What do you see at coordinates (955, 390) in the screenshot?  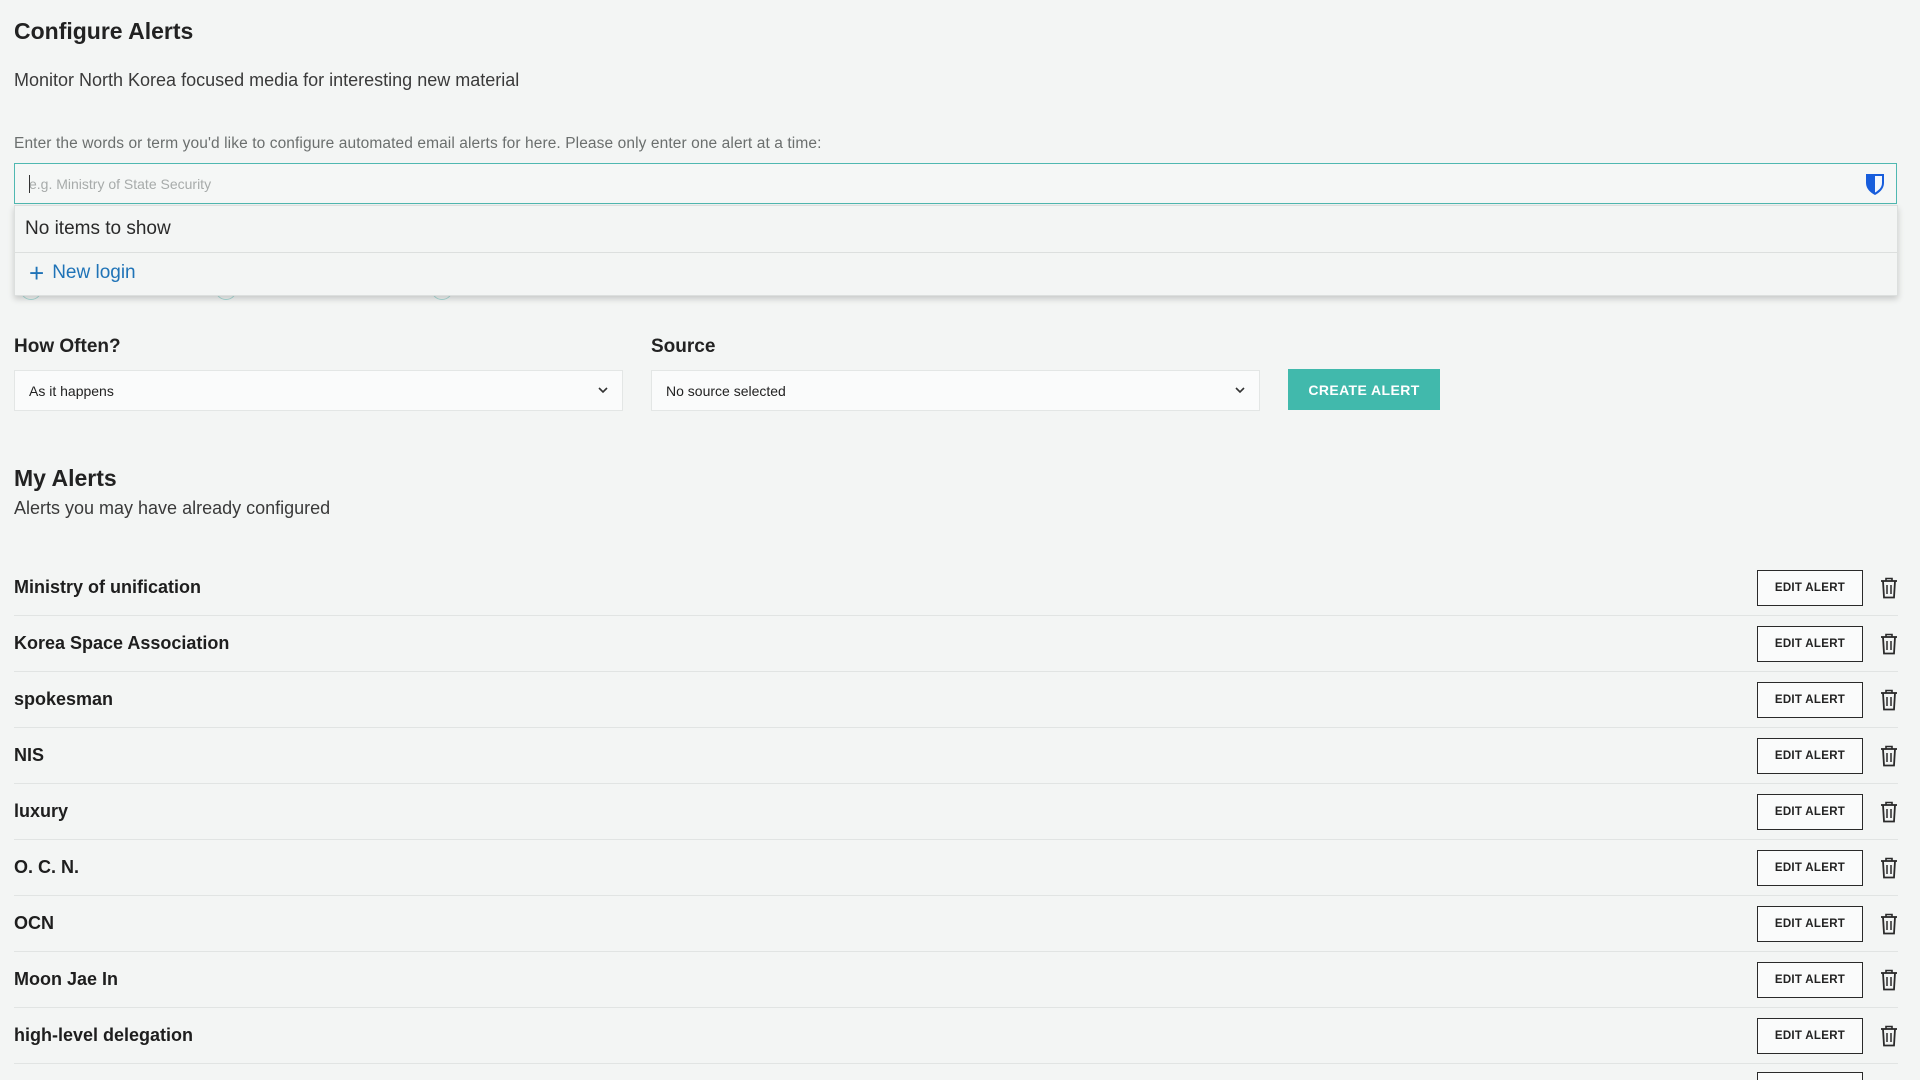 I see `source-select: No source selected` at bounding box center [955, 390].